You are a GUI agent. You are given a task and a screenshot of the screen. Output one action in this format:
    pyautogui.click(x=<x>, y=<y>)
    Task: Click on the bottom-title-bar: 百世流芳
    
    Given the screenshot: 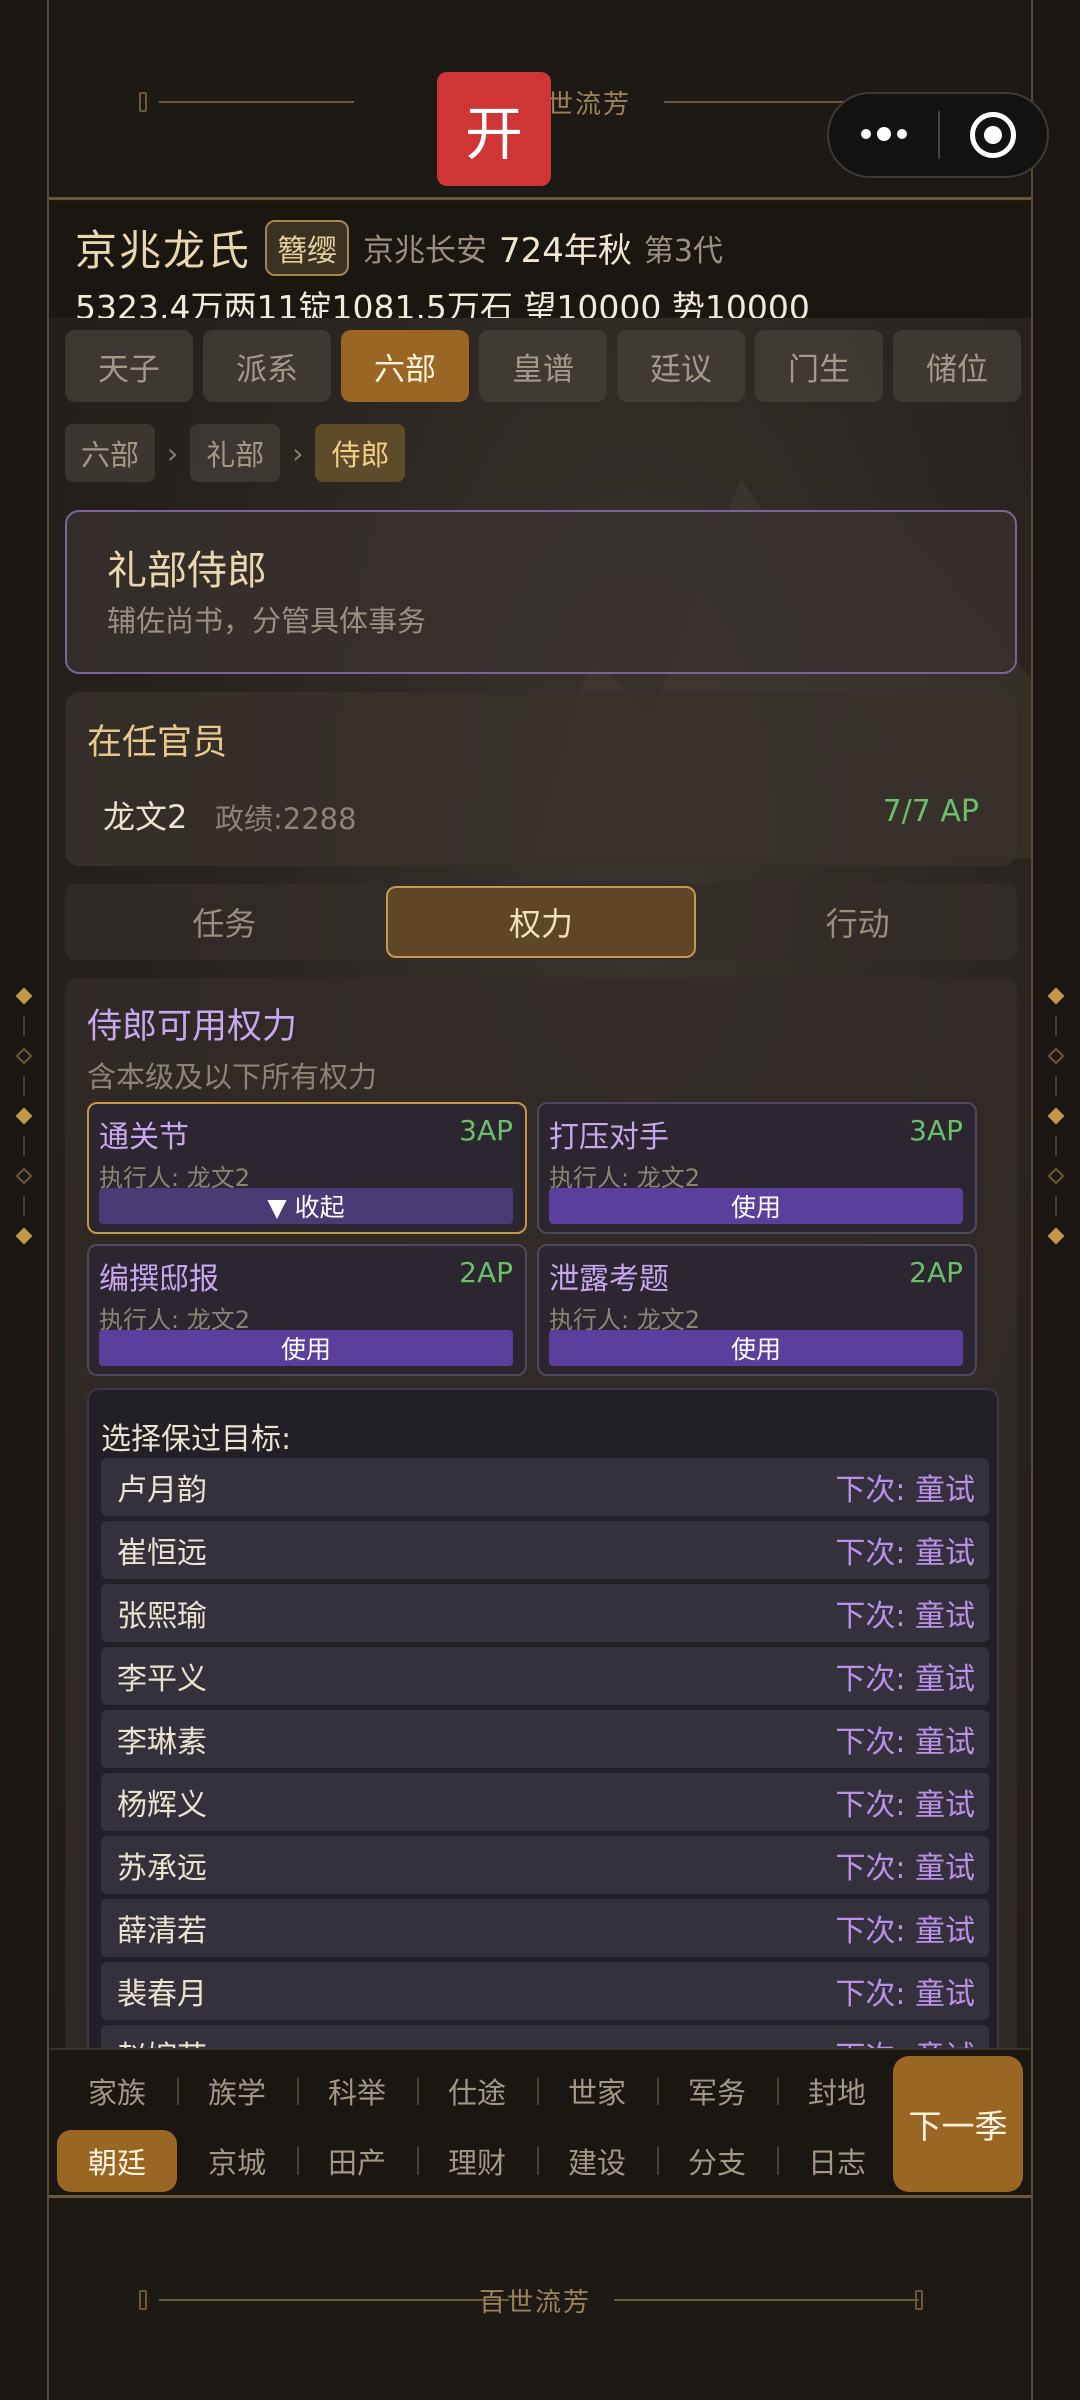 What is the action you would take?
    pyautogui.click(x=540, y=2300)
    